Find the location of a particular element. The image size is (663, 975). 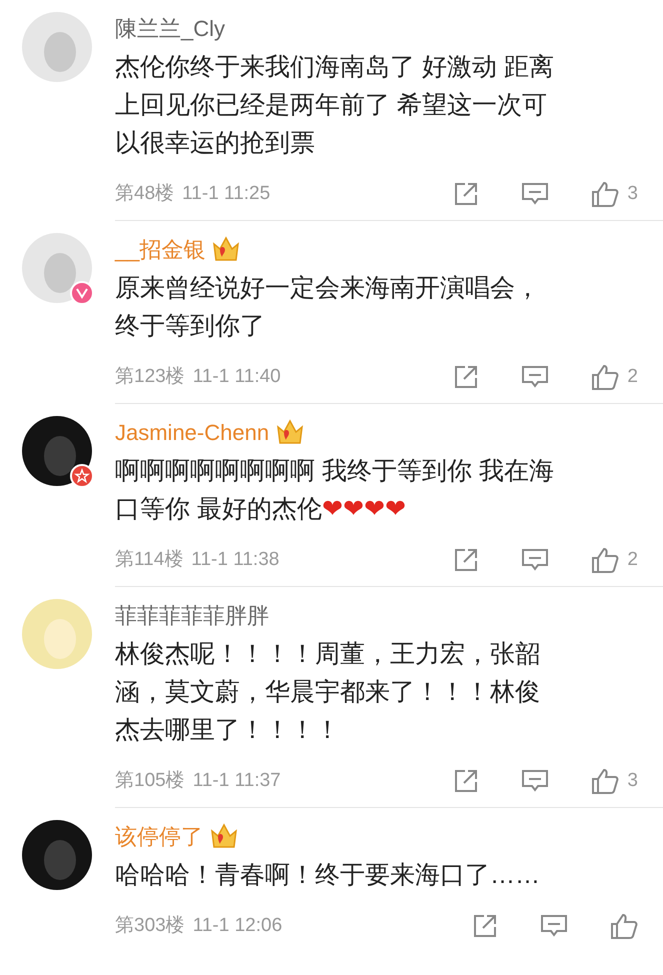

star-badge-icon is located at coordinates (82, 476).